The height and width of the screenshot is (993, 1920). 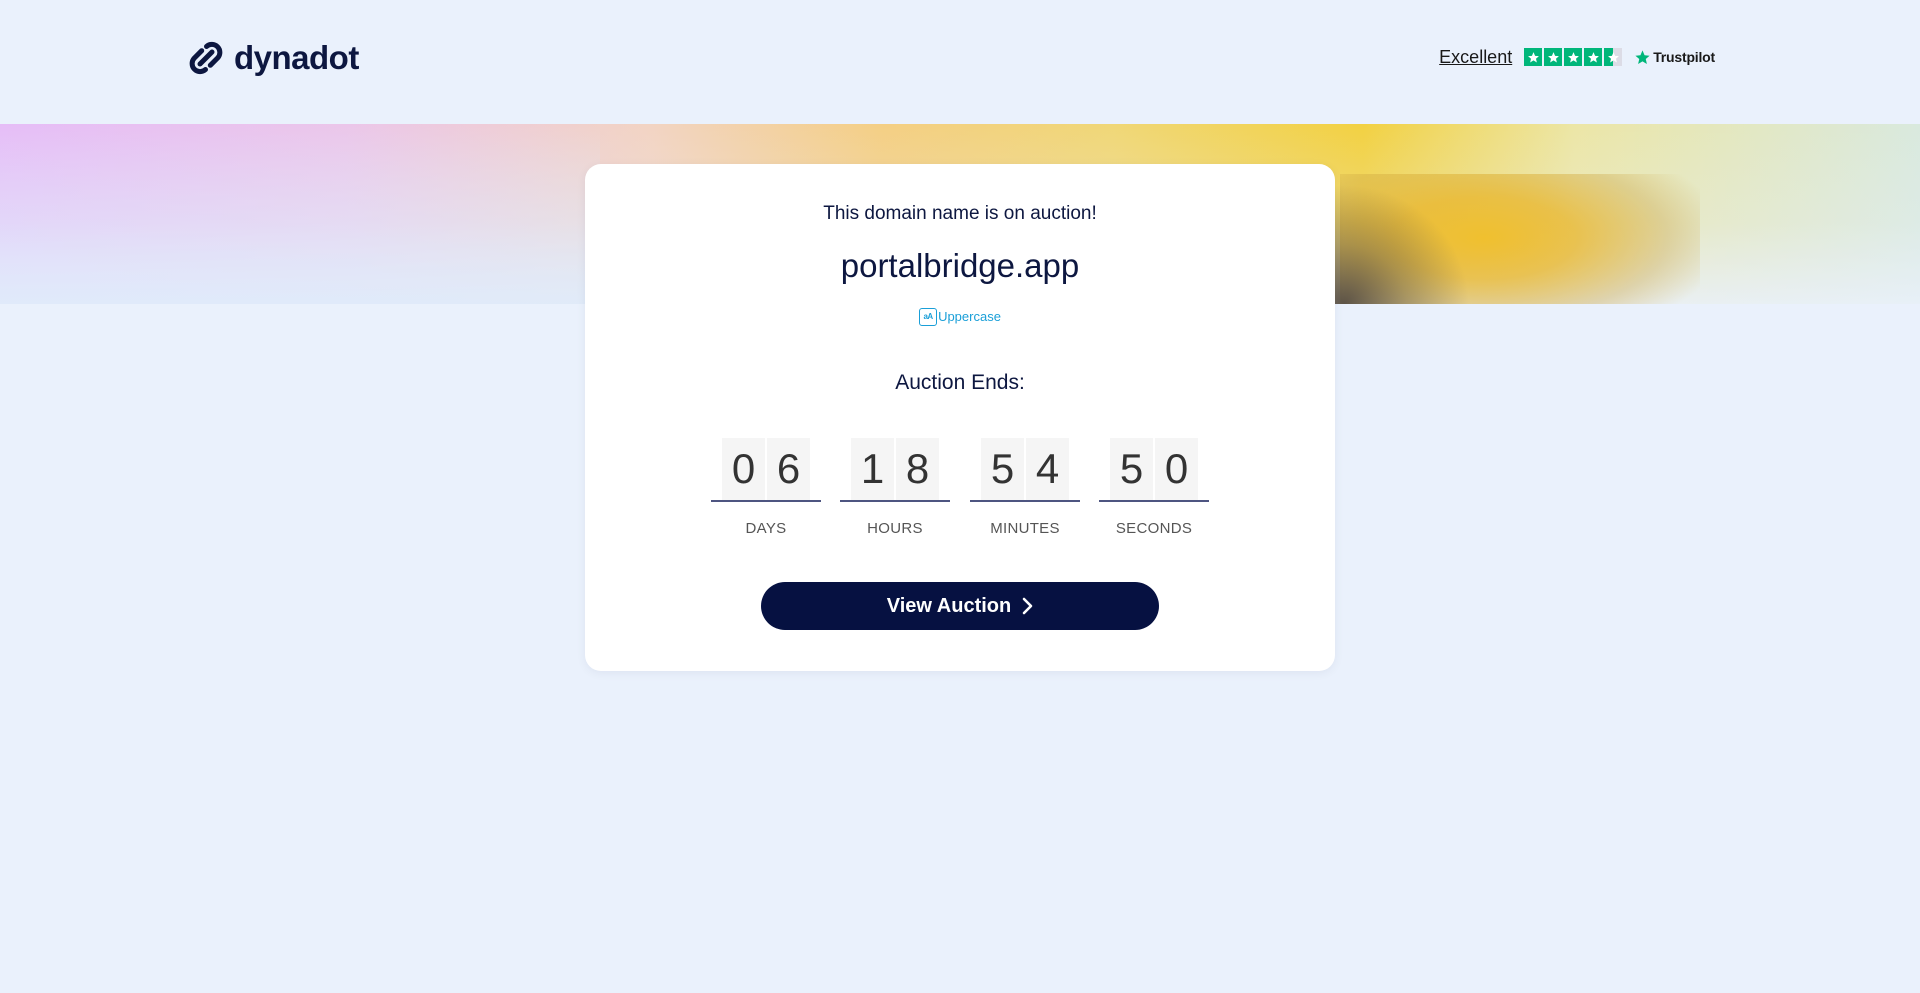 I want to click on dynadot-logo: dynadot, so click(x=272, y=58).